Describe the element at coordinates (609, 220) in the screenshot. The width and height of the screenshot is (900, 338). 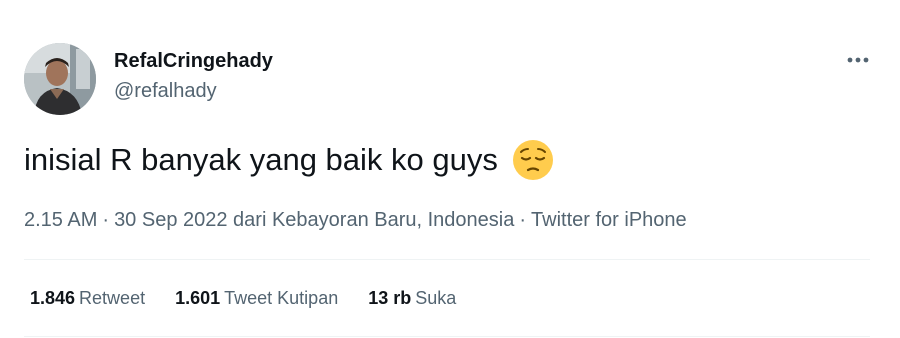
I see `tweet-source: Twitter for iPhone` at that location.